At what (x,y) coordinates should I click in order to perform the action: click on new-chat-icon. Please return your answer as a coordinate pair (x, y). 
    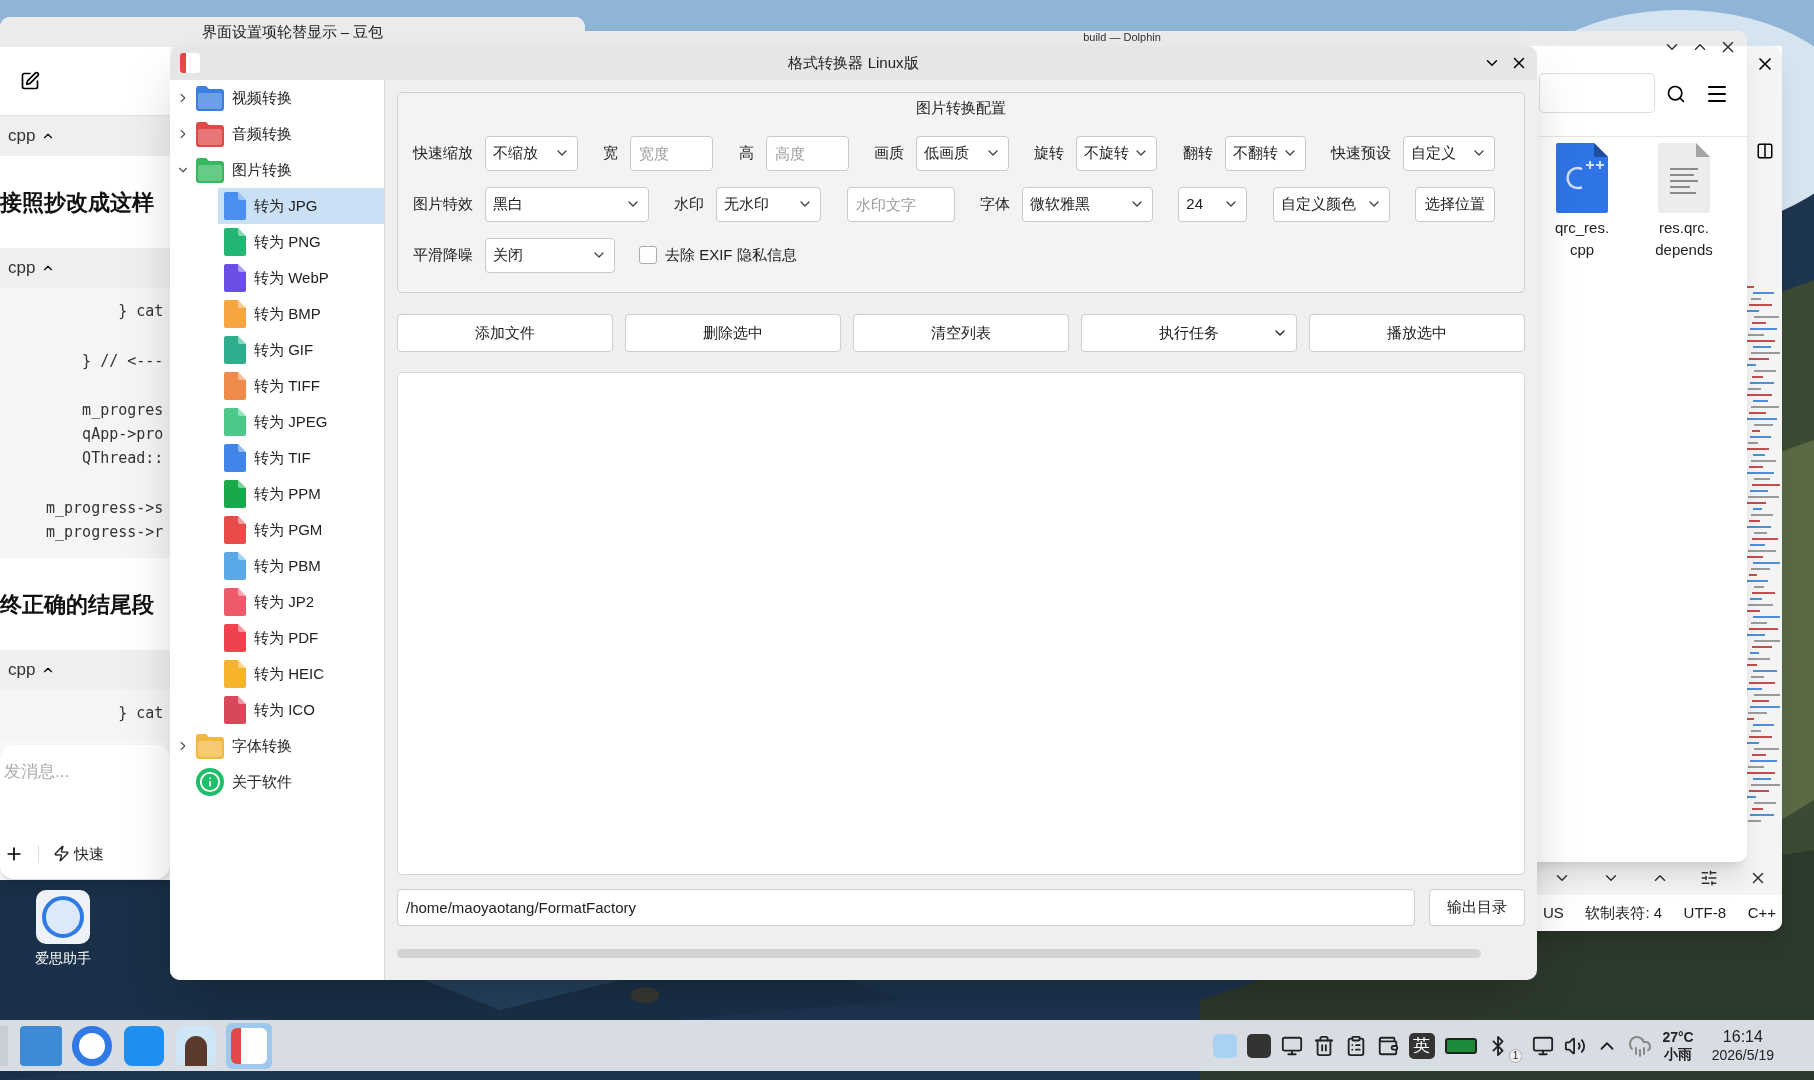
    Looking at the image, I should click on (30, 81).